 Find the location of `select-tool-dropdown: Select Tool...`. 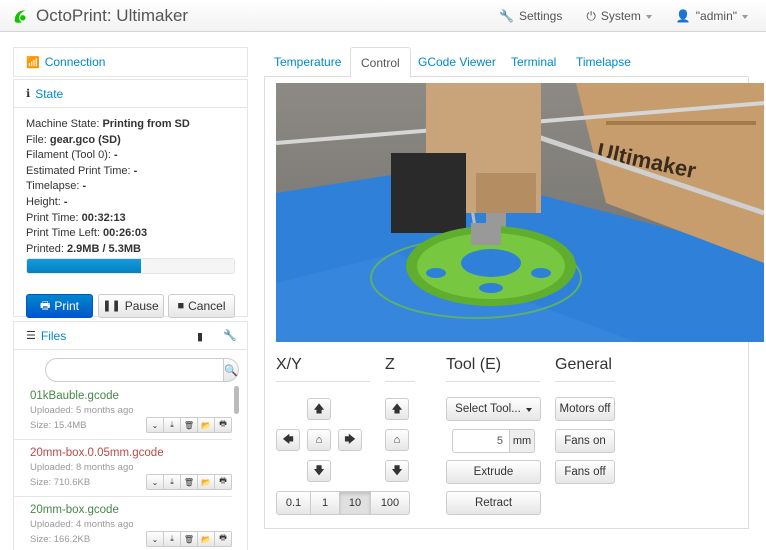

select-tool-dropdown: Select Tool... is located at coordinates (493, 409).